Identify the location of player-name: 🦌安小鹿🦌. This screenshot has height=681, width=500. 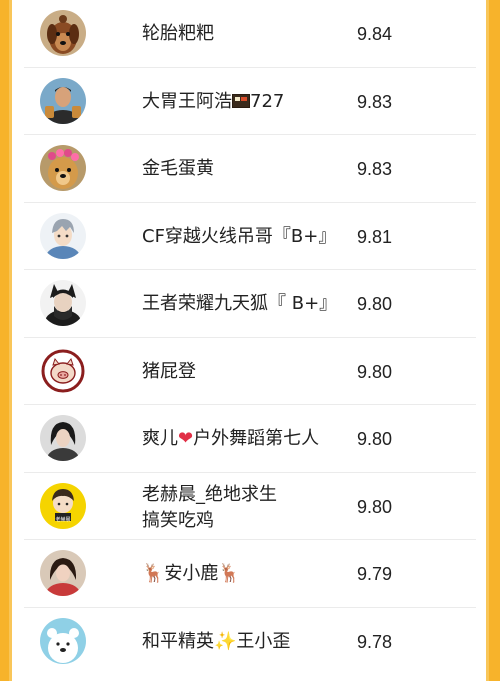
(191, 573).